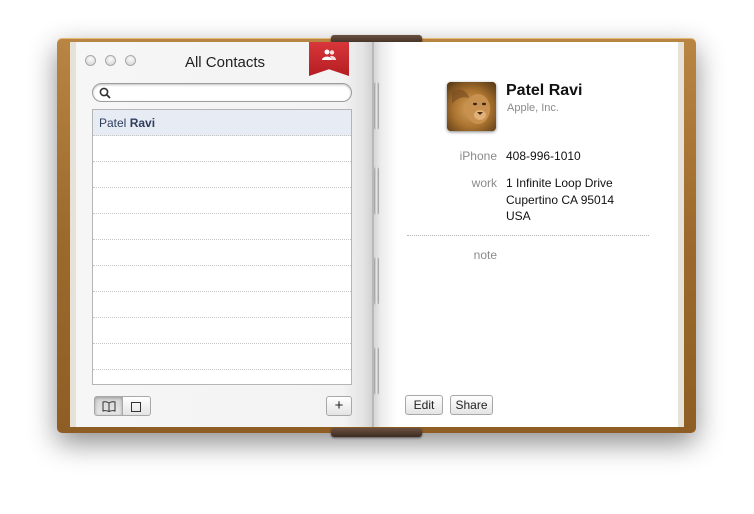 This screenshot has width=754, height=514. I want to click on add-contact-button: +, so click(339, 406).